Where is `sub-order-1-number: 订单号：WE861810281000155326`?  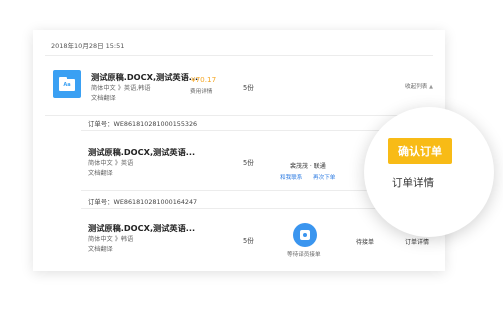 sub-order-1-number: 订单号：WE861810281000155326 is located at coordinates (143, 124).